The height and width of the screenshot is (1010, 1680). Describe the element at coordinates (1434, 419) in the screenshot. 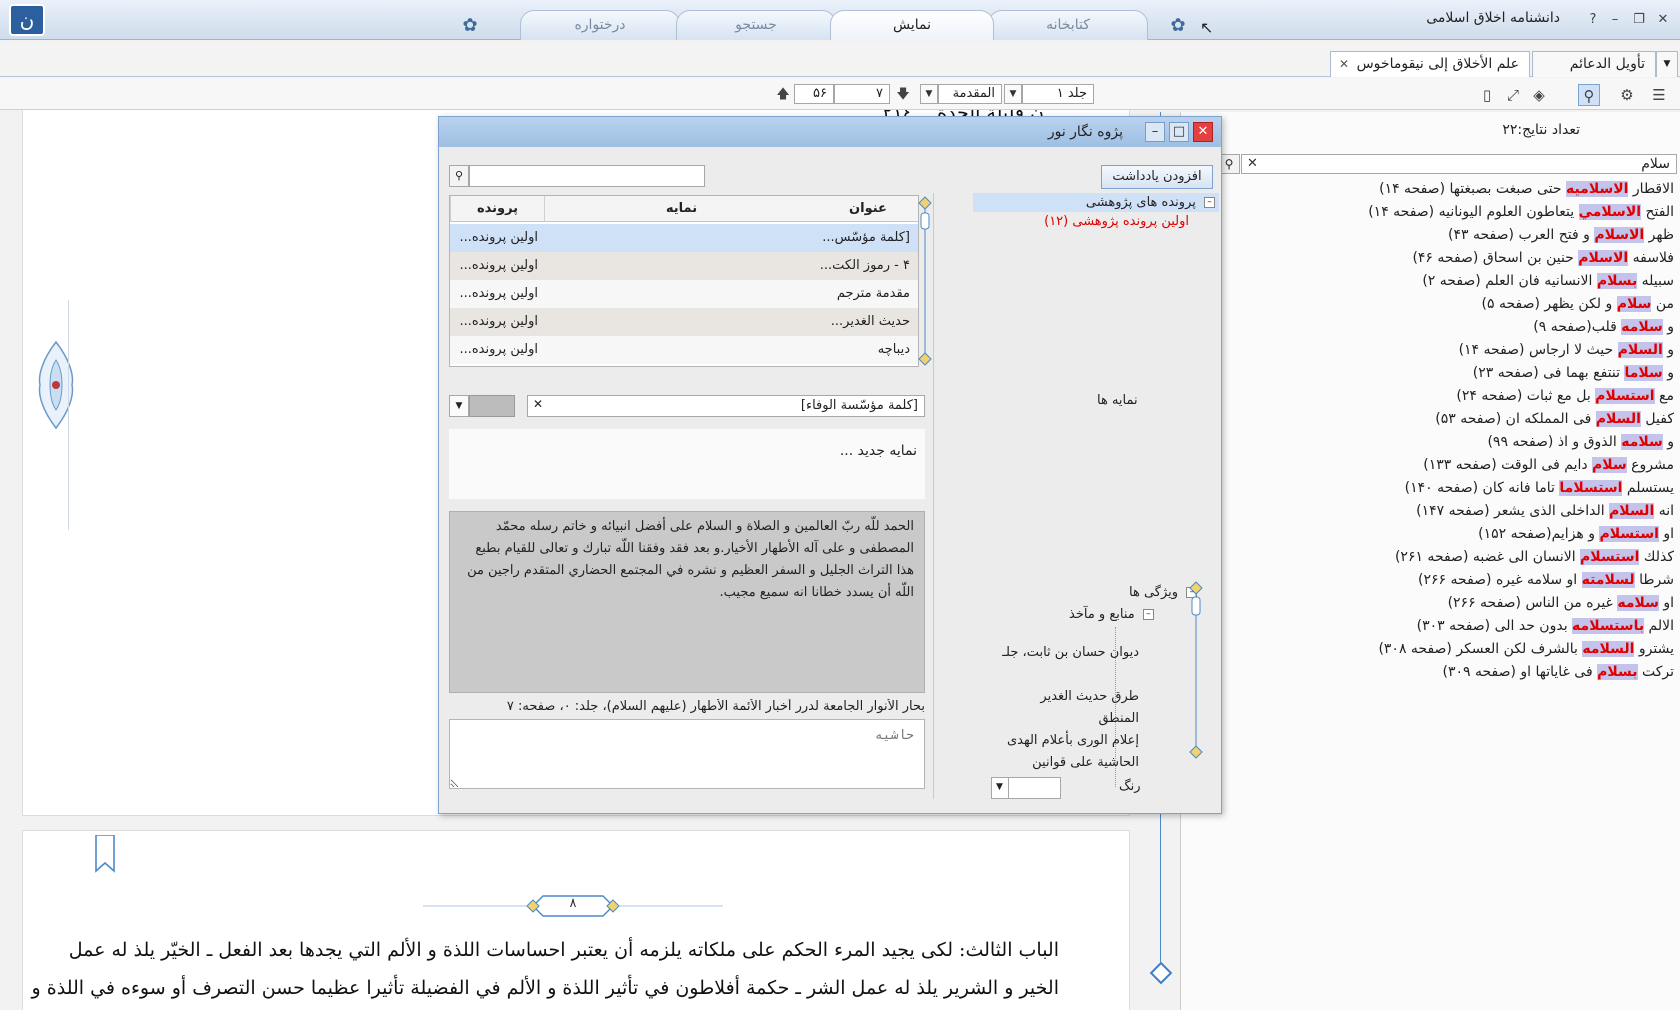

I see `result-item: كفيل السلام فى المملكه ان (صفحه ۵۳)` at that location.